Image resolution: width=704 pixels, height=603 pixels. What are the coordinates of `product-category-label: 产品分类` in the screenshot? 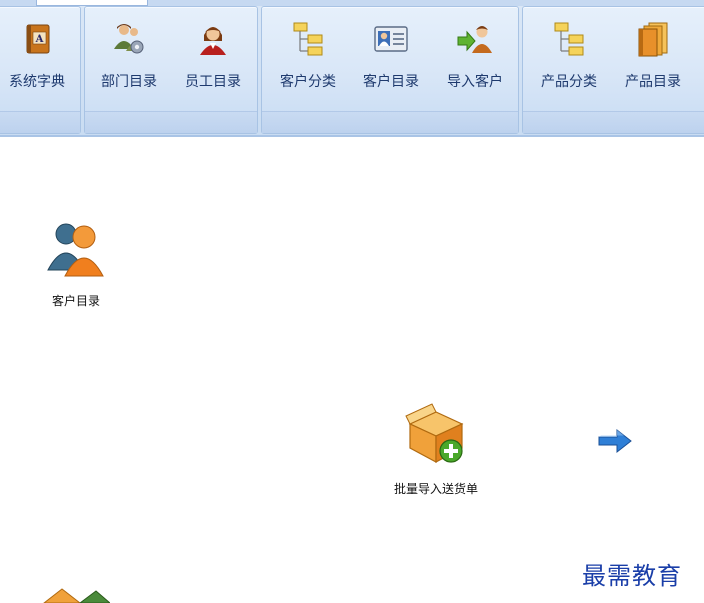 It's located at (569, 82).